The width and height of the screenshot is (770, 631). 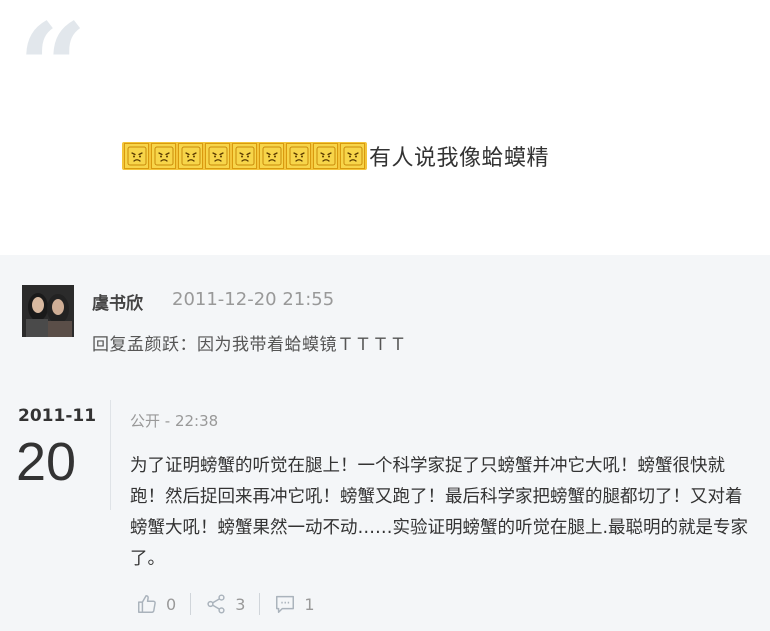 I want to click on emoji-strip, so click(x=244, y=156).